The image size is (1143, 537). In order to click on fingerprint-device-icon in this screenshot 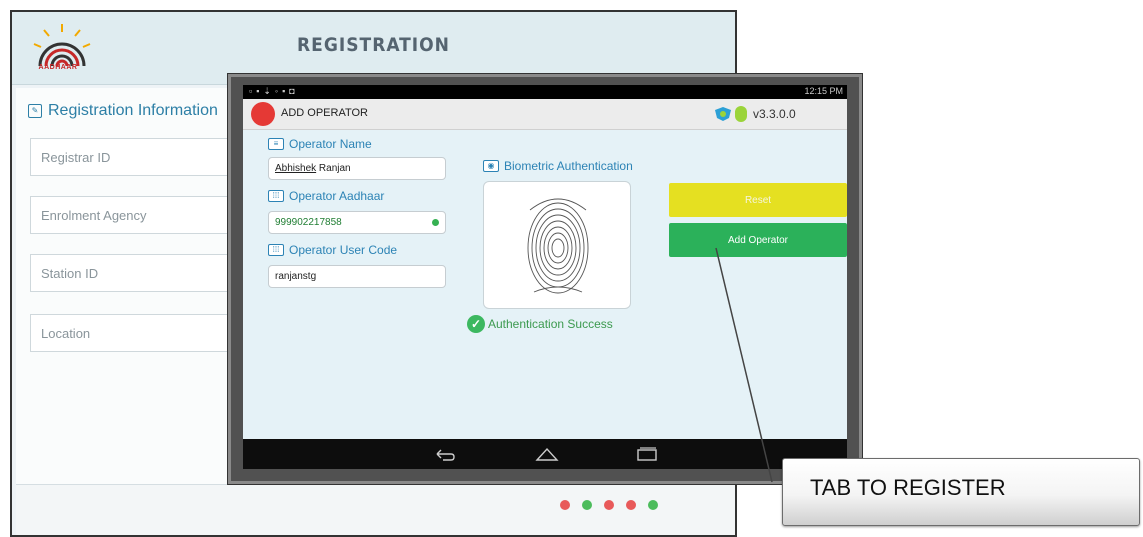, I will do `click(741, 114)`.